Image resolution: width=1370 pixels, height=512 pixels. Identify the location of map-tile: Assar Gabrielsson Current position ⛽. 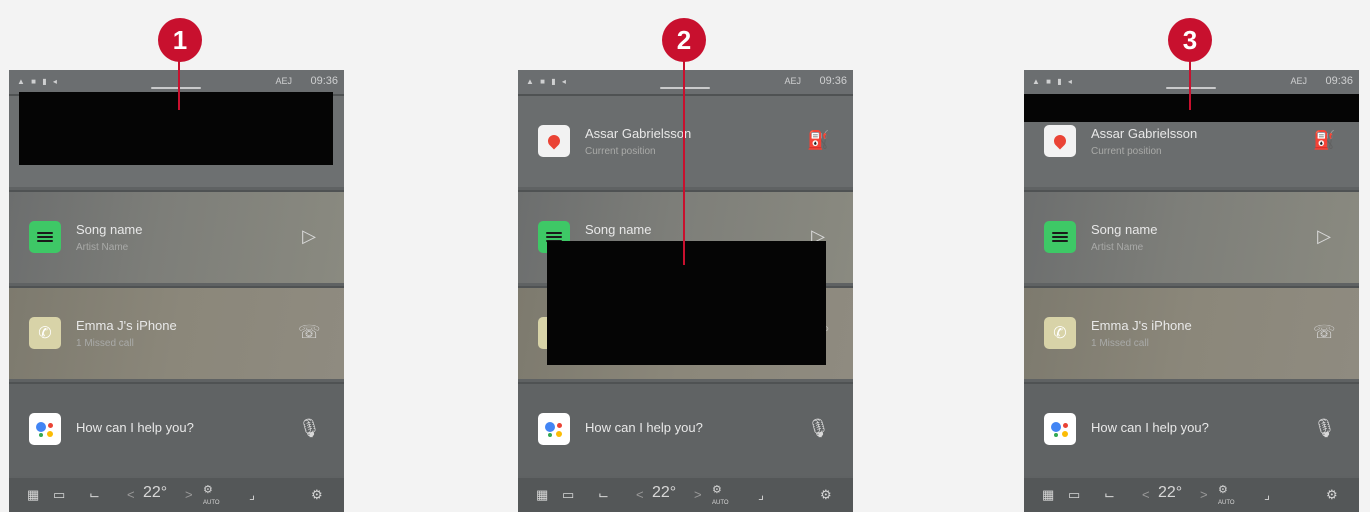
(685, 140).